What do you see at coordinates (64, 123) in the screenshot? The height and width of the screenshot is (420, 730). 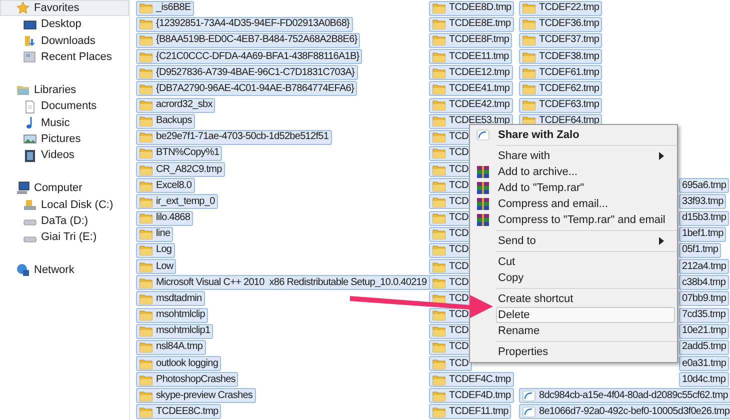 I see `sidebar-item: Music` at bounding box center [64, 123].